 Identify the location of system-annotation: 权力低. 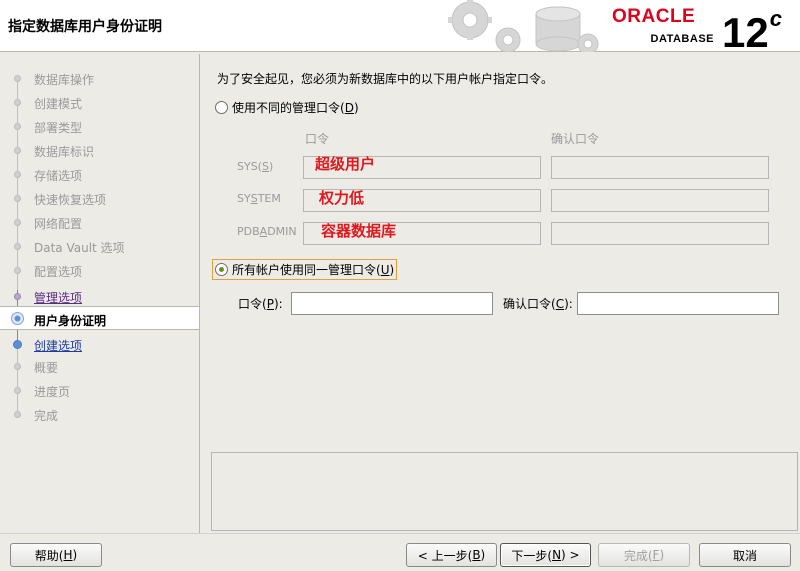
(342, 198).